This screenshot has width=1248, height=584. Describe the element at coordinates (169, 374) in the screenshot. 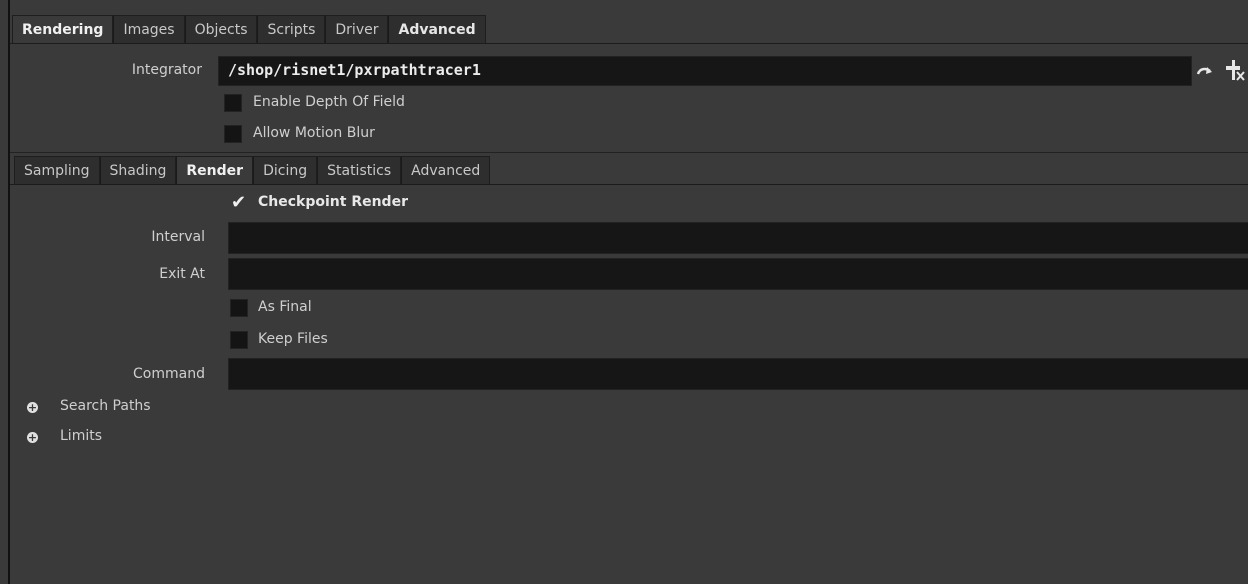

I see `command-label: Command` at that location.